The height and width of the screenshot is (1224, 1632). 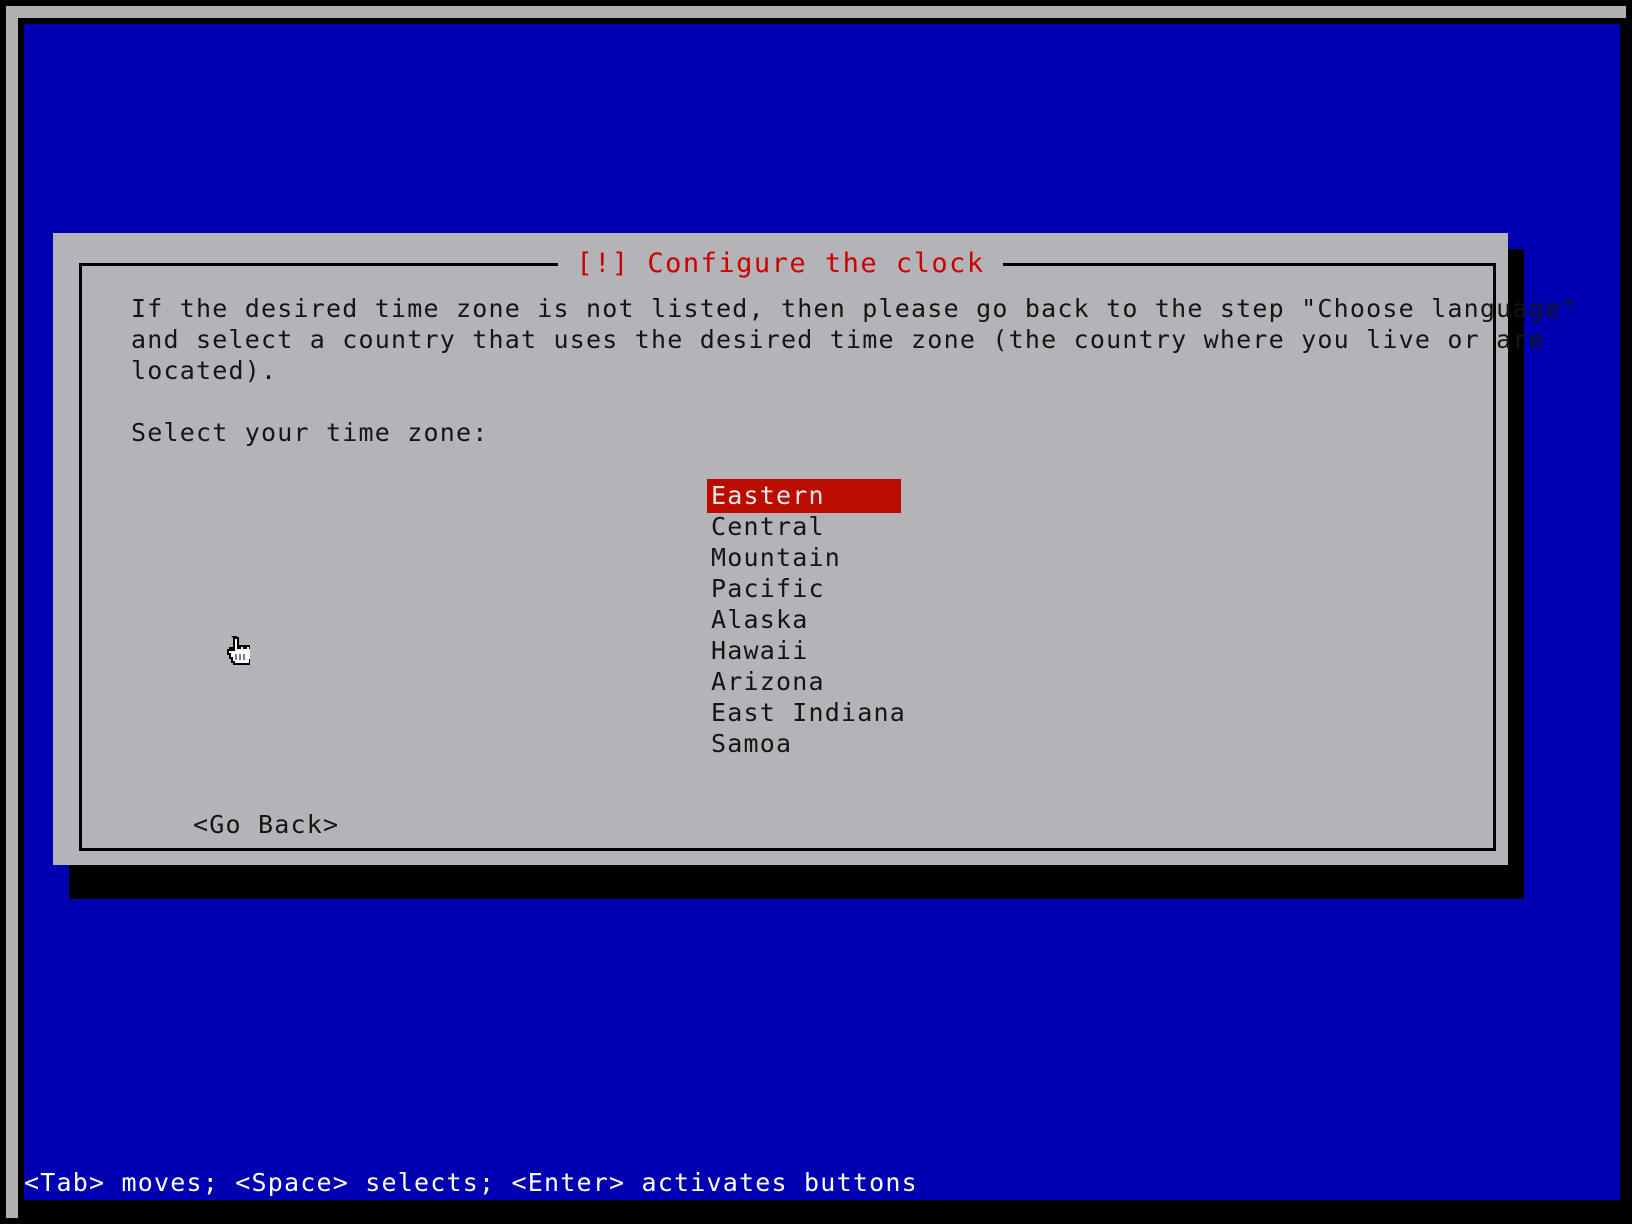 What do you see at coordinates (1089, 742) in the screenshot?
I see `list-row: Samoa` at bounding box center [1089, 742].